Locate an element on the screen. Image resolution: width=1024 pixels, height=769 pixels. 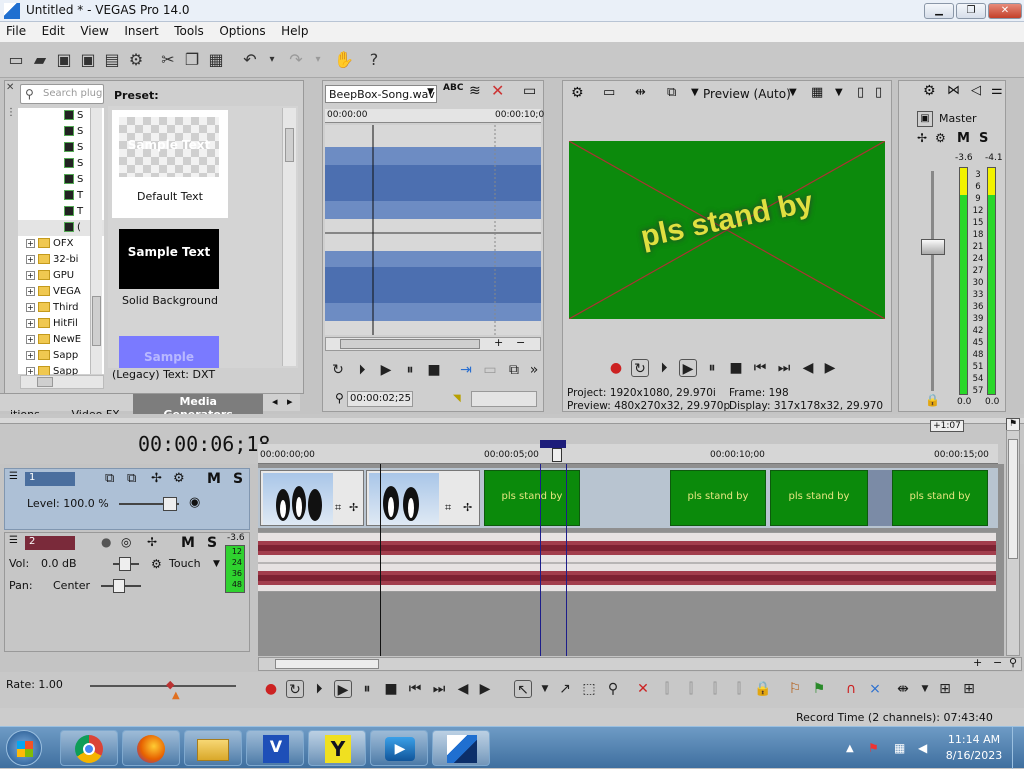
auto-crossfade-icon: ⨯ is located at coordinates (875, 689).